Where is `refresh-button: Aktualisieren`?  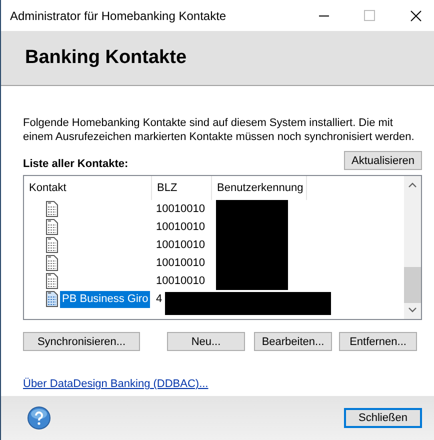
refresh-button: Aktualisieren is located at coordinates (383, 160).